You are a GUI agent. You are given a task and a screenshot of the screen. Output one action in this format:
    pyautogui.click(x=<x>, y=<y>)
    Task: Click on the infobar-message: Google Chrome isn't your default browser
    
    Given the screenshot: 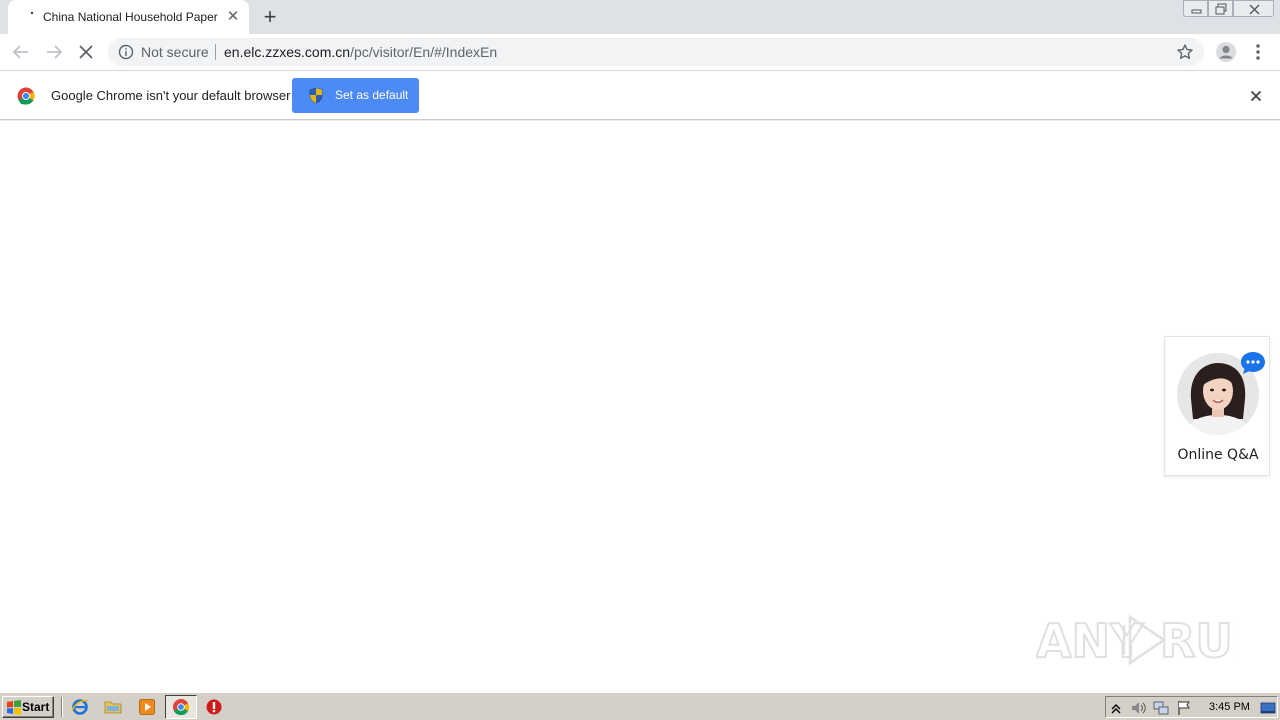 What is the action you would take?
    pyautogui.click(x=171, y=95)
    